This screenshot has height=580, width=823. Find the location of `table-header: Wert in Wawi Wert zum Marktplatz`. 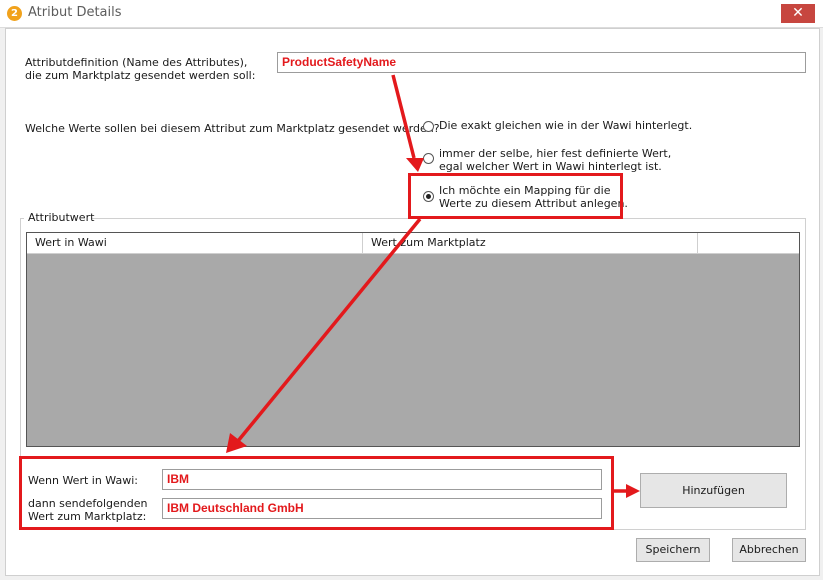

table-header: Wert in Wawi Wert zum Marktplatz is located at coordinates (413, 243).